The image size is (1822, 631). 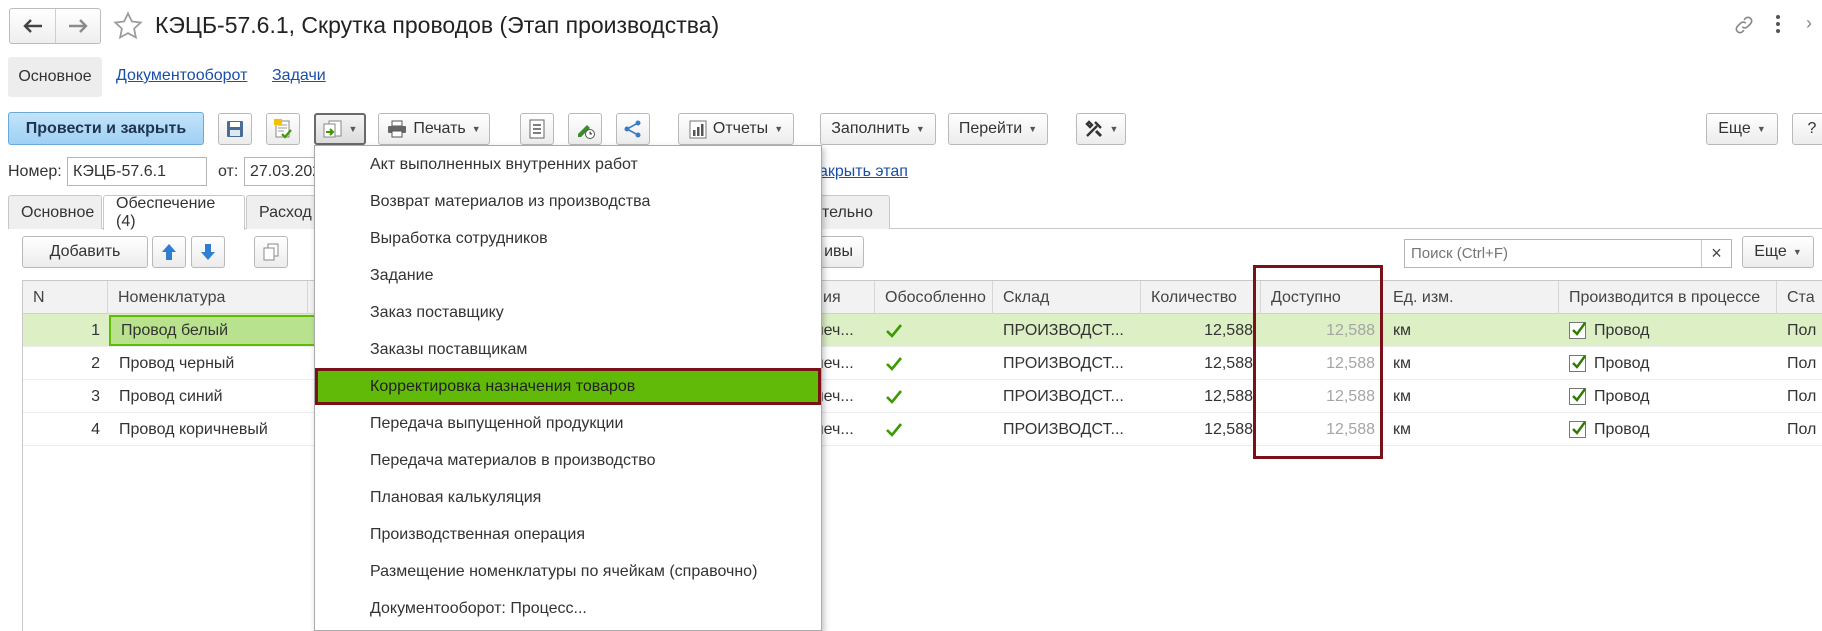 I want to click on print-button: Печать ▼, so click(x=434, y=129).